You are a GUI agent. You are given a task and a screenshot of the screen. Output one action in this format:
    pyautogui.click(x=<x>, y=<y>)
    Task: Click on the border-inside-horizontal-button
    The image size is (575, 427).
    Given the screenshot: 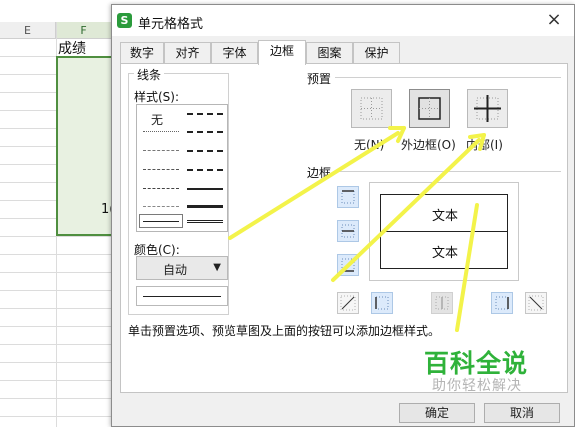 What is the action you would take?
    pyautogui.click(x=348, y=231)
    